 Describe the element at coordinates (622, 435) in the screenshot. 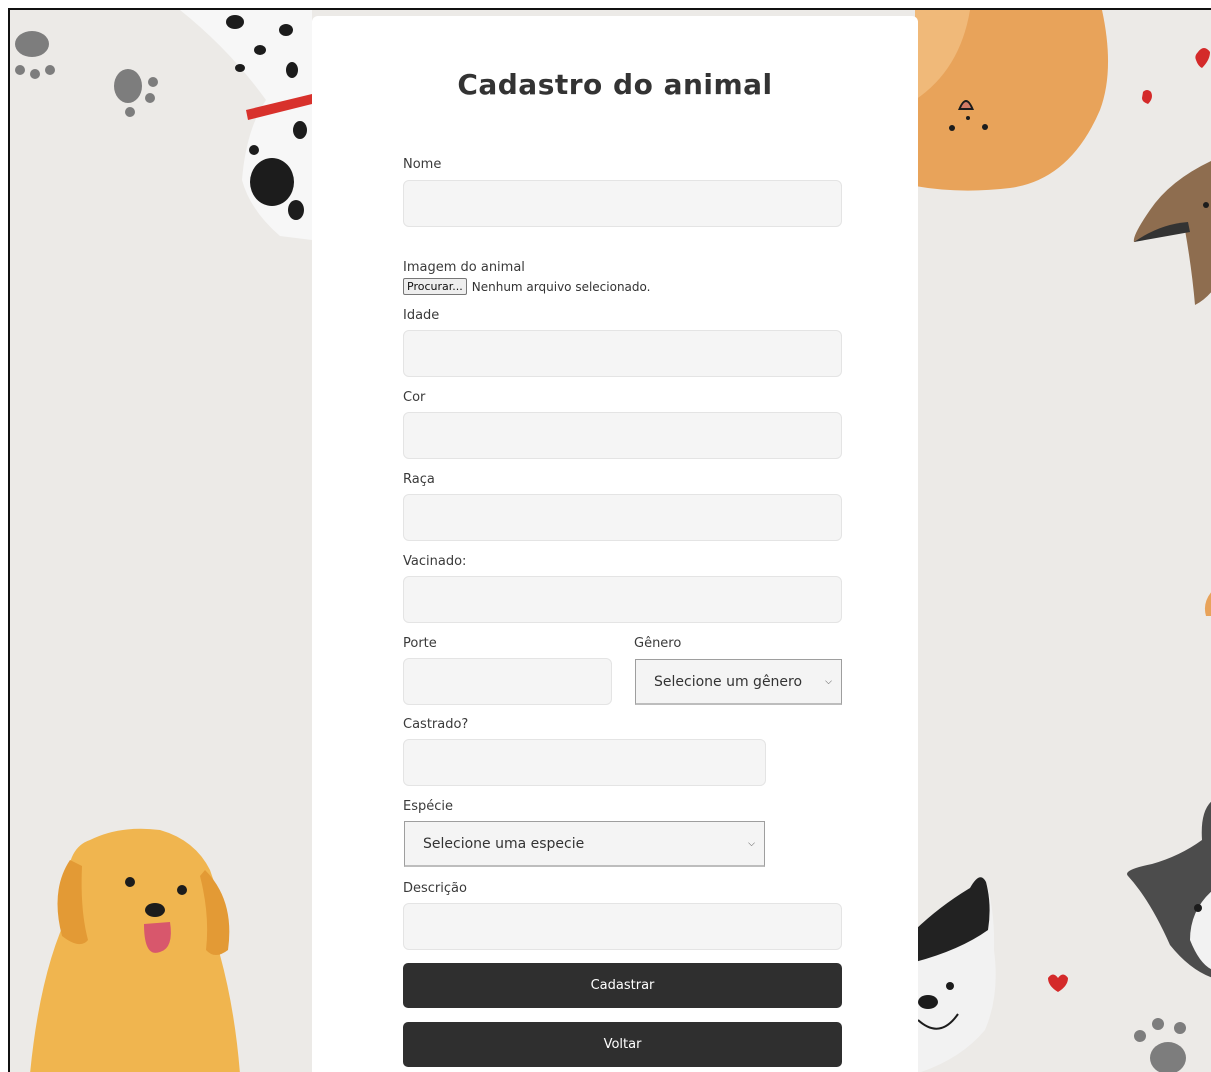

I see `cor-input` at that location.